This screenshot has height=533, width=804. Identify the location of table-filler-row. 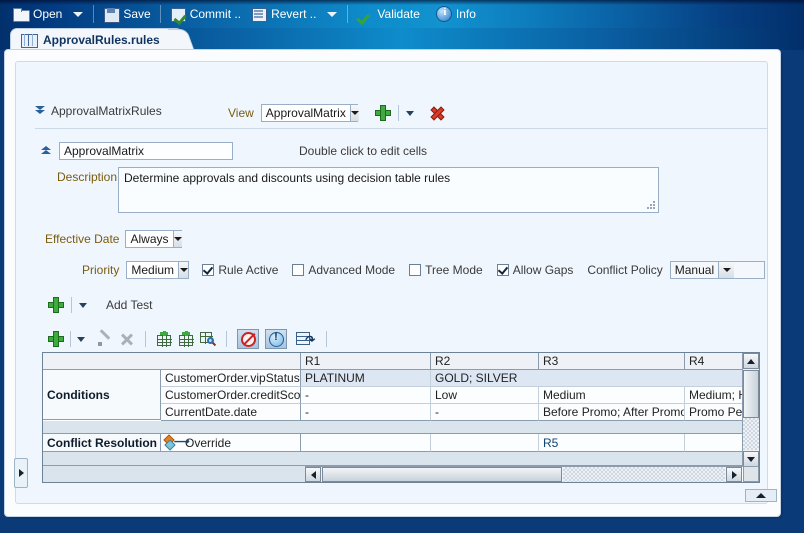
(393, 459).